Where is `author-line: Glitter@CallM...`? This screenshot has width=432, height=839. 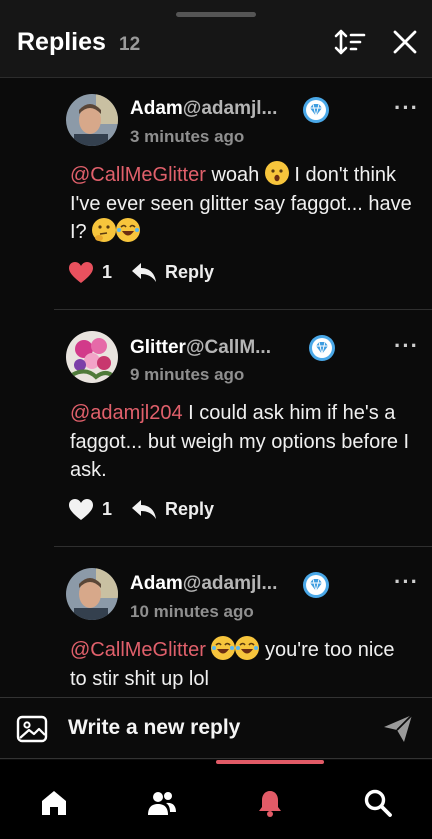
author-line: Glitter@CallM... is located at coordinates (200, 348).